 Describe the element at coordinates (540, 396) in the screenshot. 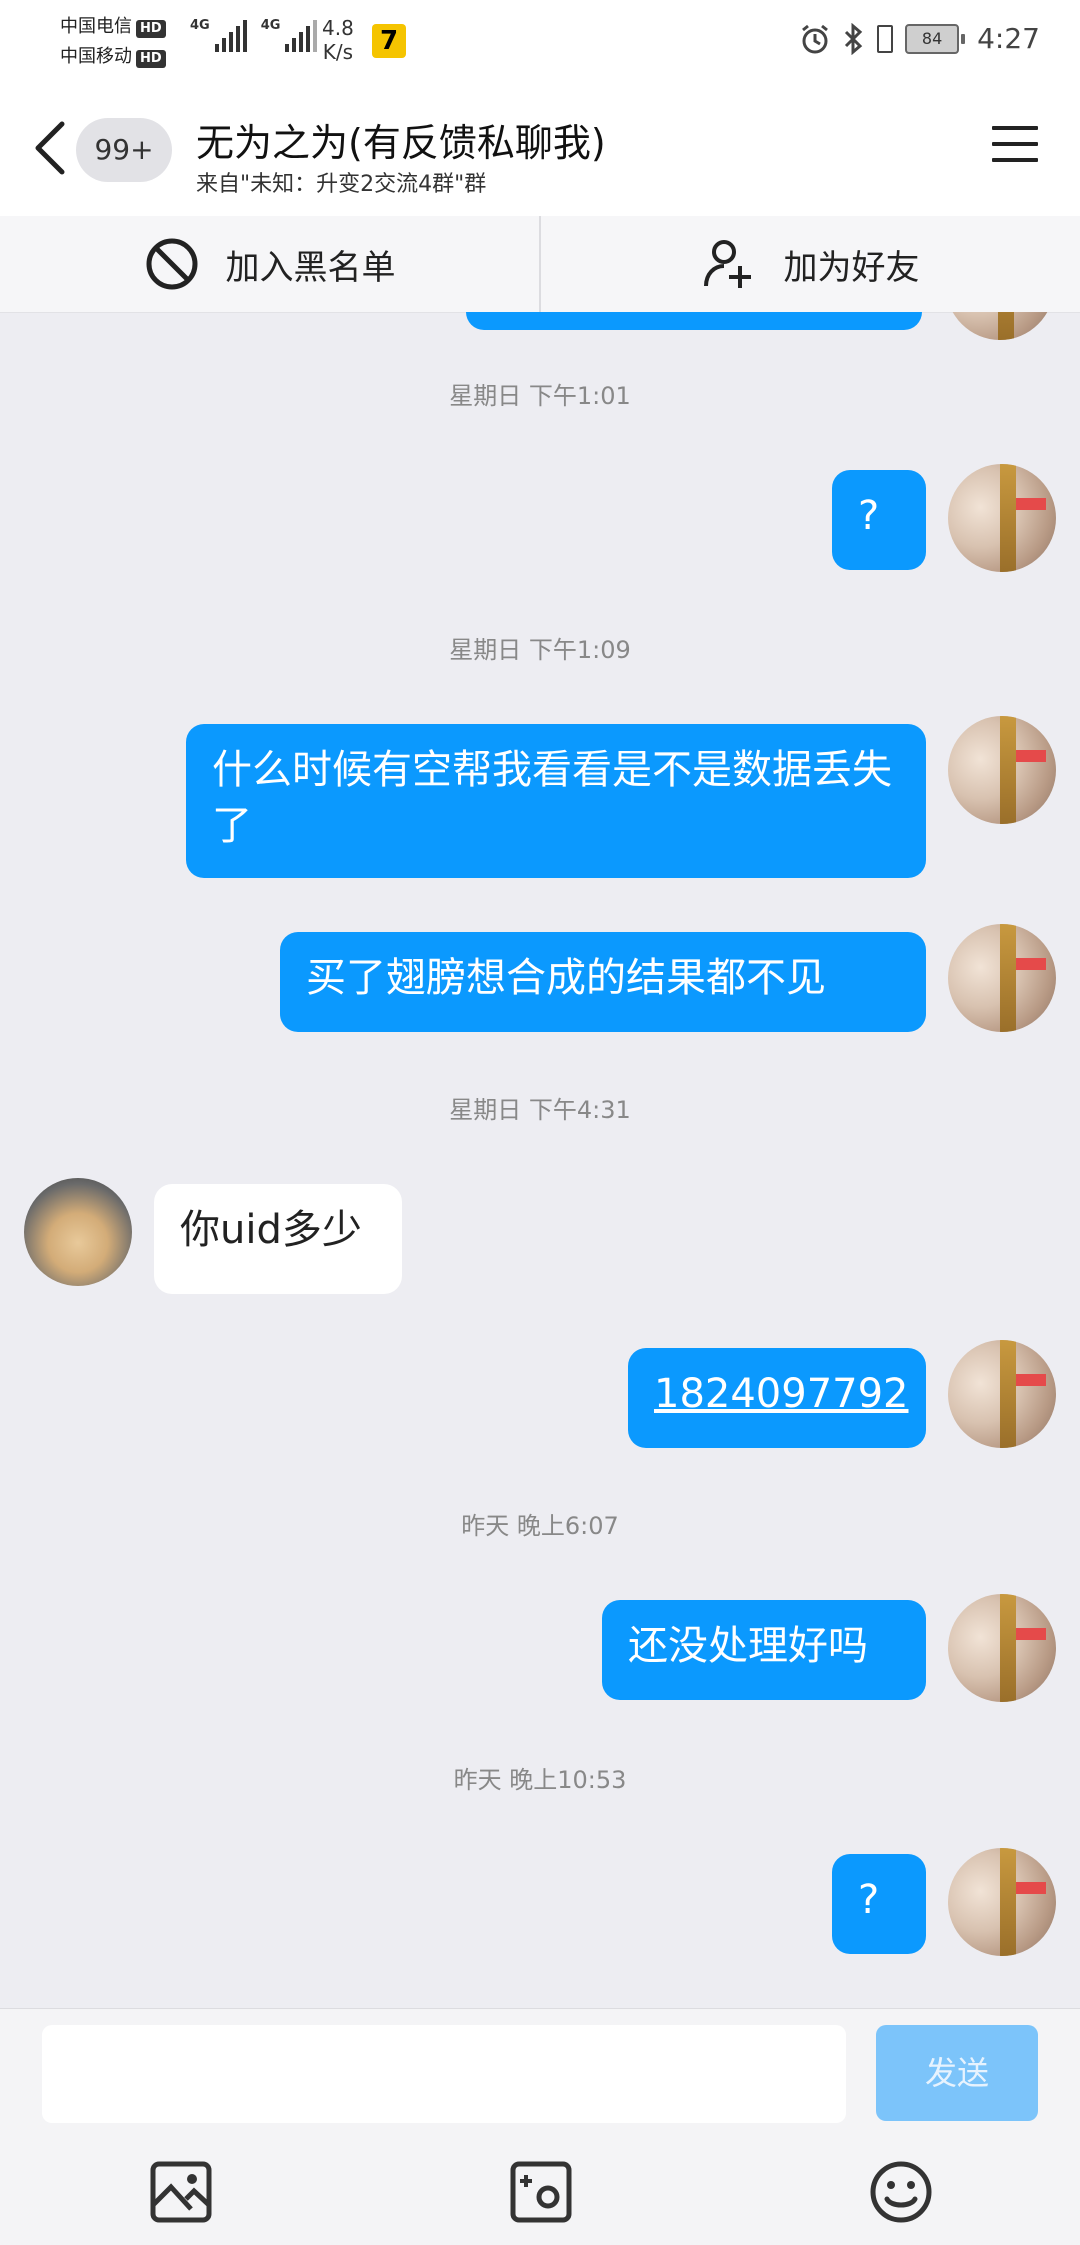

I see `timestamp: 星期日 下午1:01` at that location.